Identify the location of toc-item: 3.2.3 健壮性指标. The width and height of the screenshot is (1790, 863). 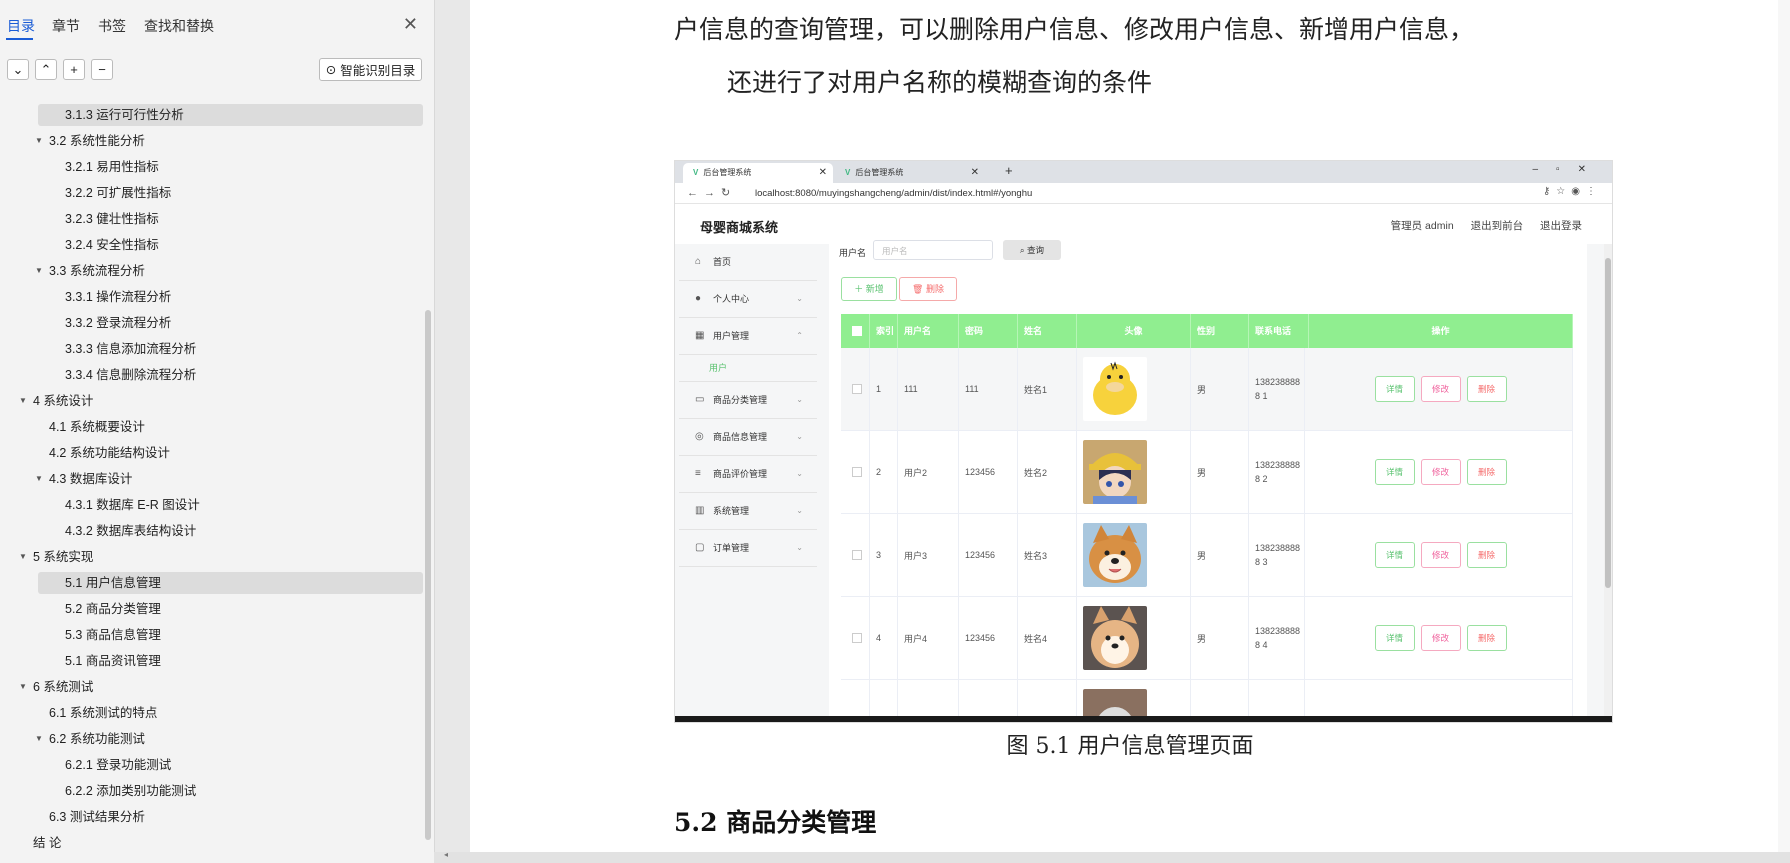
(212, 219).